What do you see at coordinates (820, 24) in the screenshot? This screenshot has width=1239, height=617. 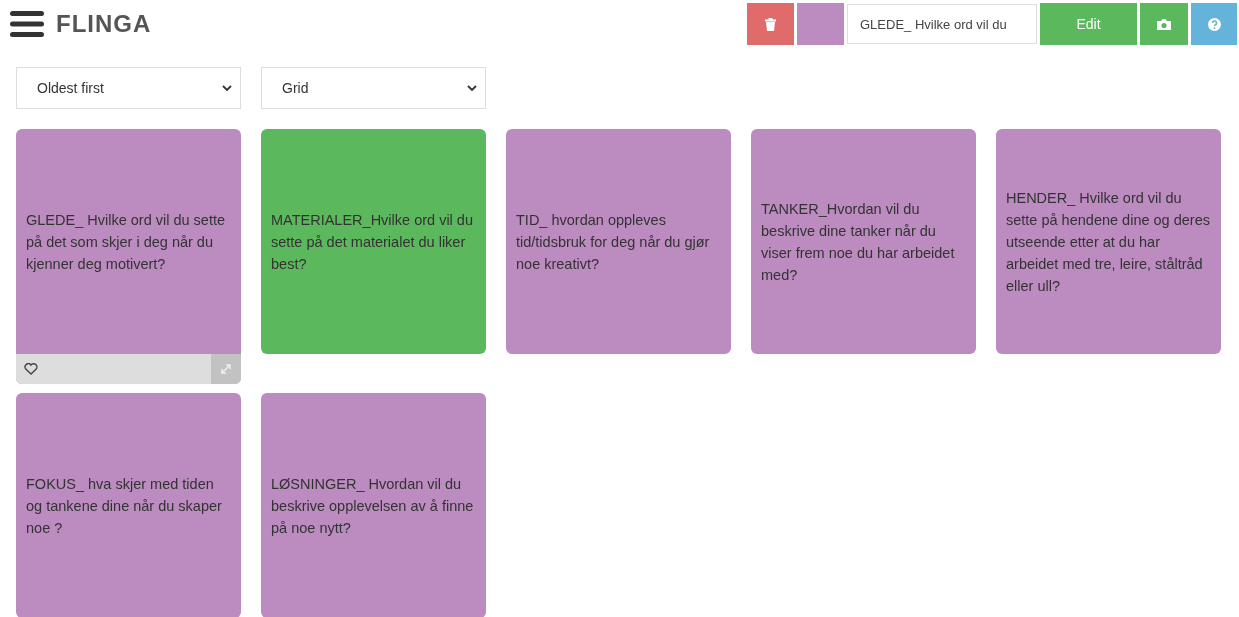 I see `color-swatch` at bounding box center [820, 24].